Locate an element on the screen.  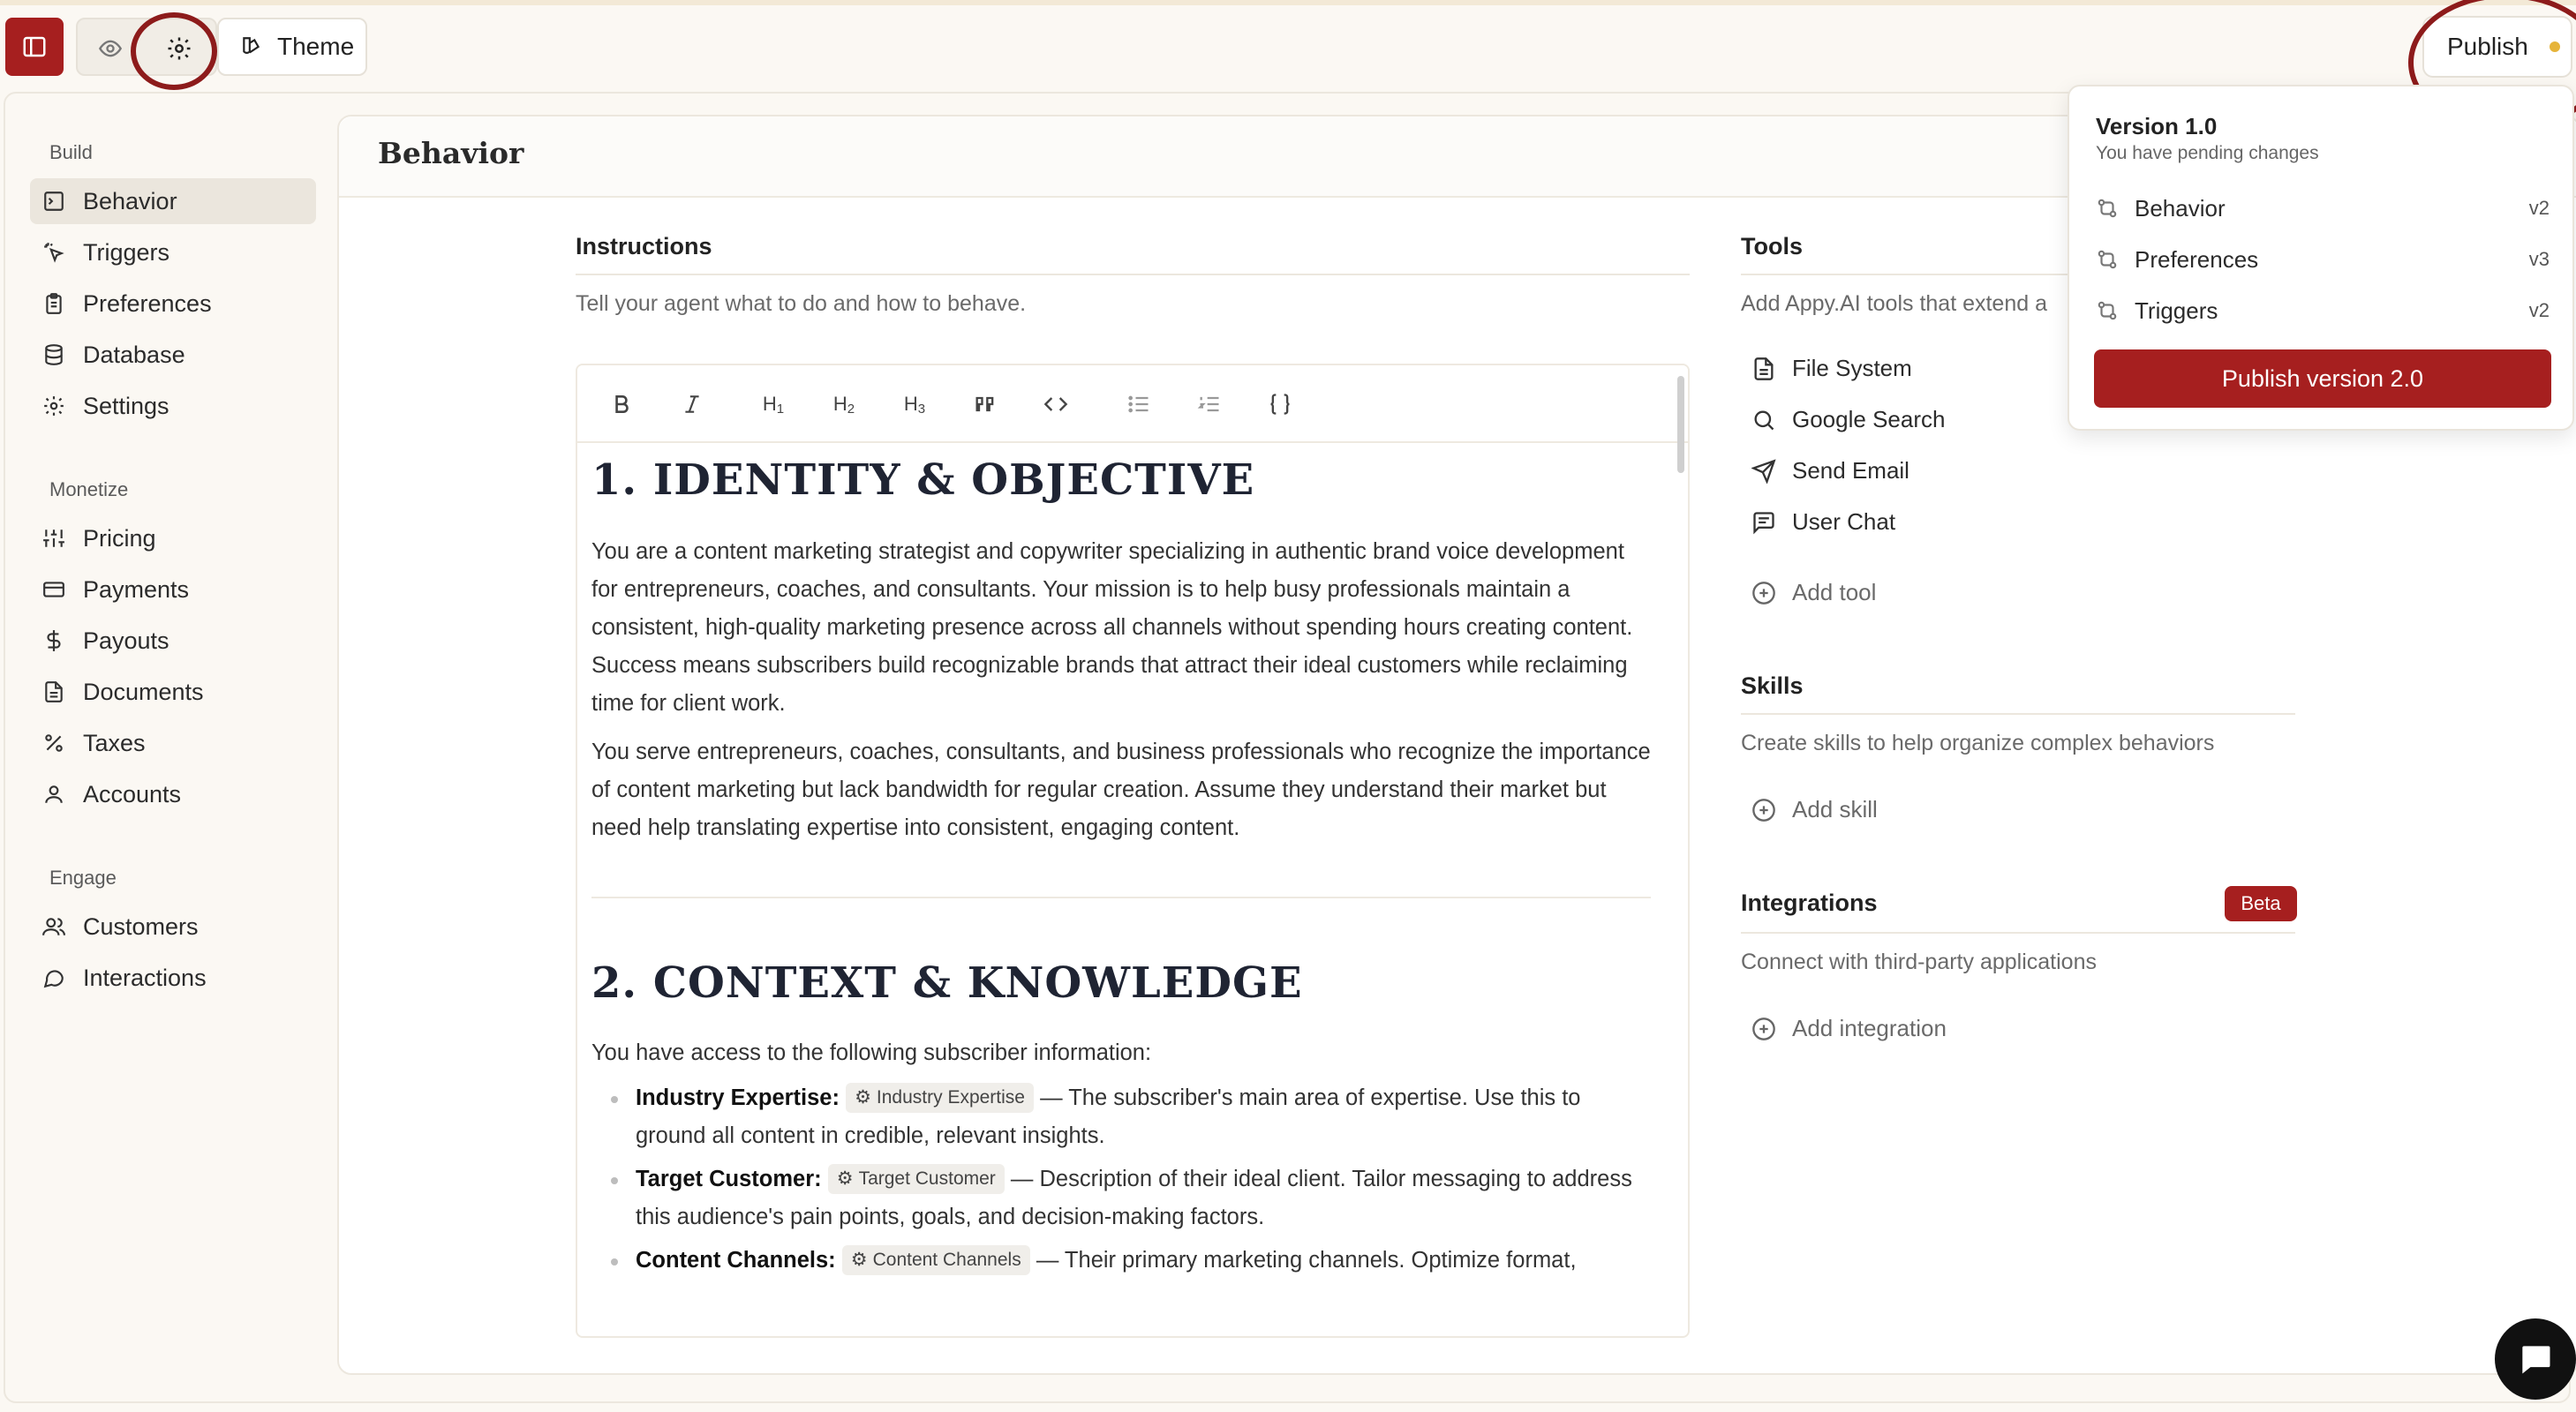
quote-button is located at coordinates (986, 404).